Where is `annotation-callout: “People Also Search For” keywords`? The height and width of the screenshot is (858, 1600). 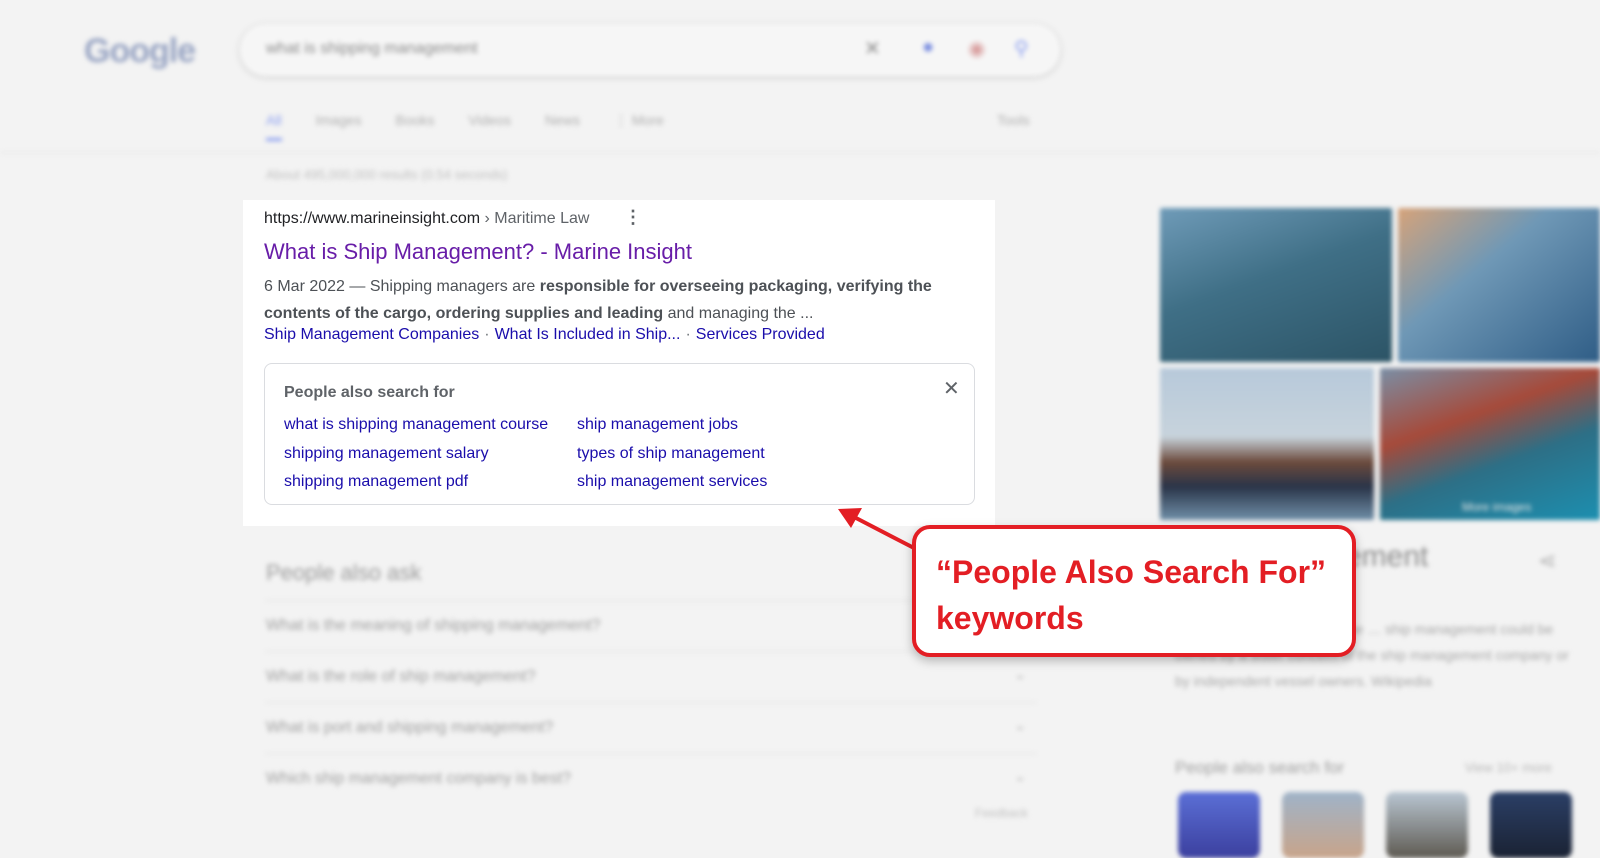
annotation-callout: “People Also Search For” keywords is located at coordinates (1134, 591).